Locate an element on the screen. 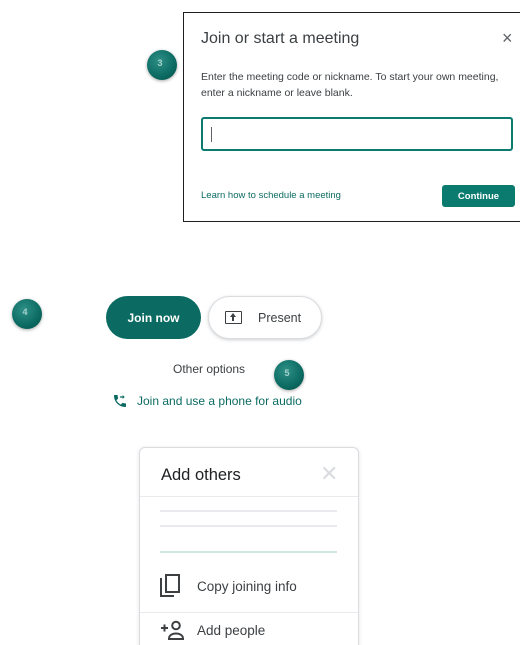 Image resolution: width=520 pixels, height=645 pixels. copy-joining-info-button: Copy joining info is located at coordinates (228, 586).